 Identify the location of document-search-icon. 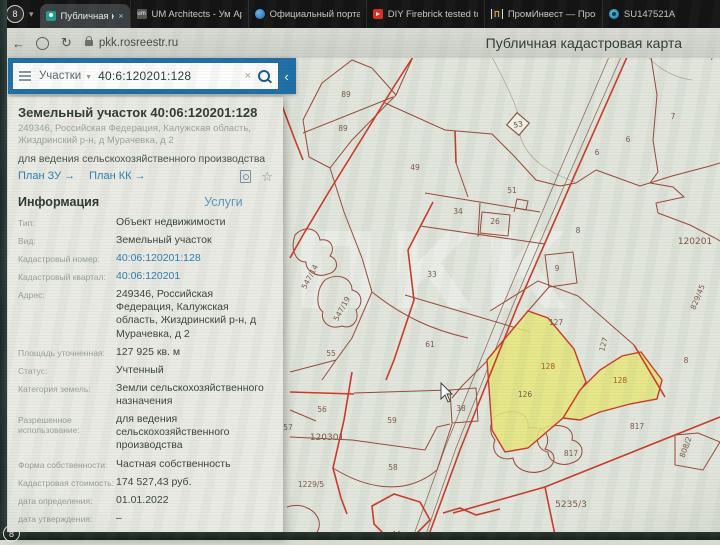
(246, 176).